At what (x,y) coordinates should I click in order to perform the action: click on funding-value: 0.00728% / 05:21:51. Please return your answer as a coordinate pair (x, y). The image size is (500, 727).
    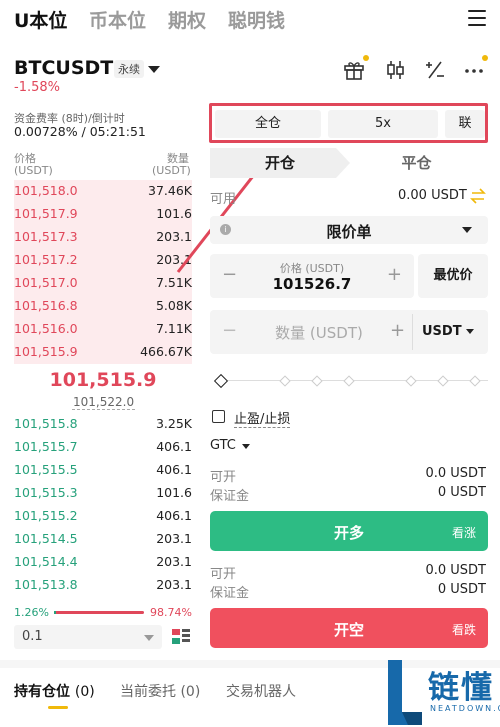
    Looking at the image, I should click on (80, 131).